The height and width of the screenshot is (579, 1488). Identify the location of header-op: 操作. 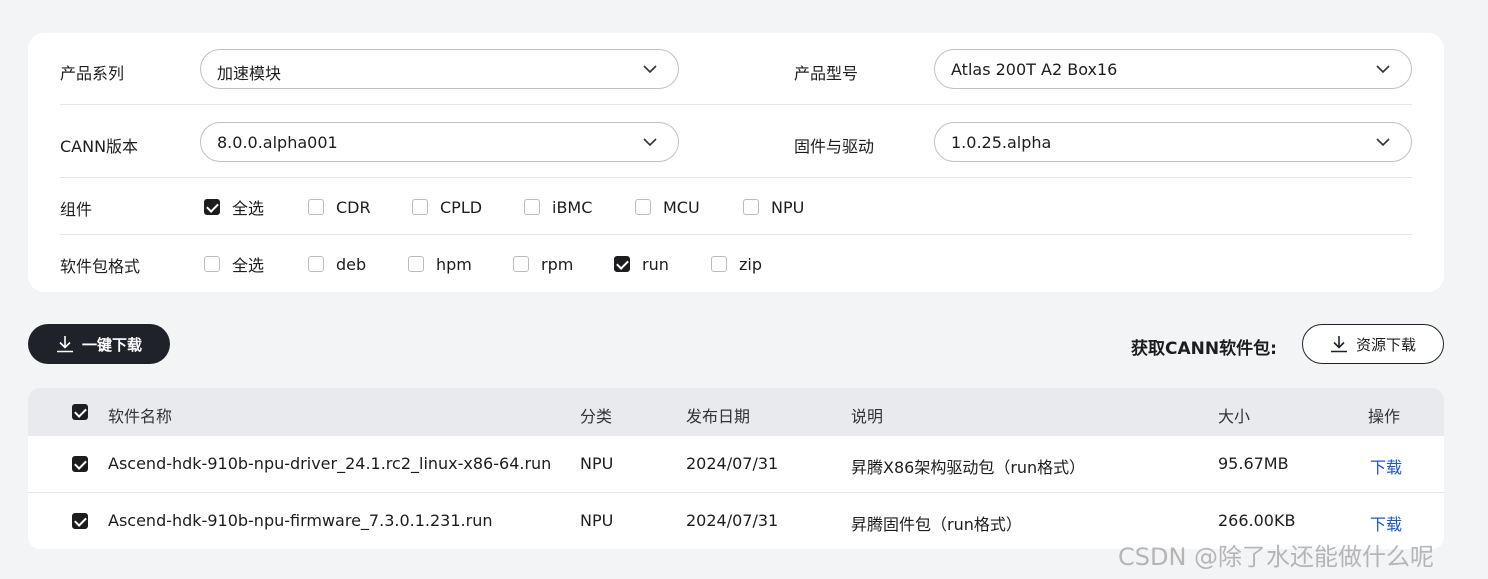
(1384, 416).